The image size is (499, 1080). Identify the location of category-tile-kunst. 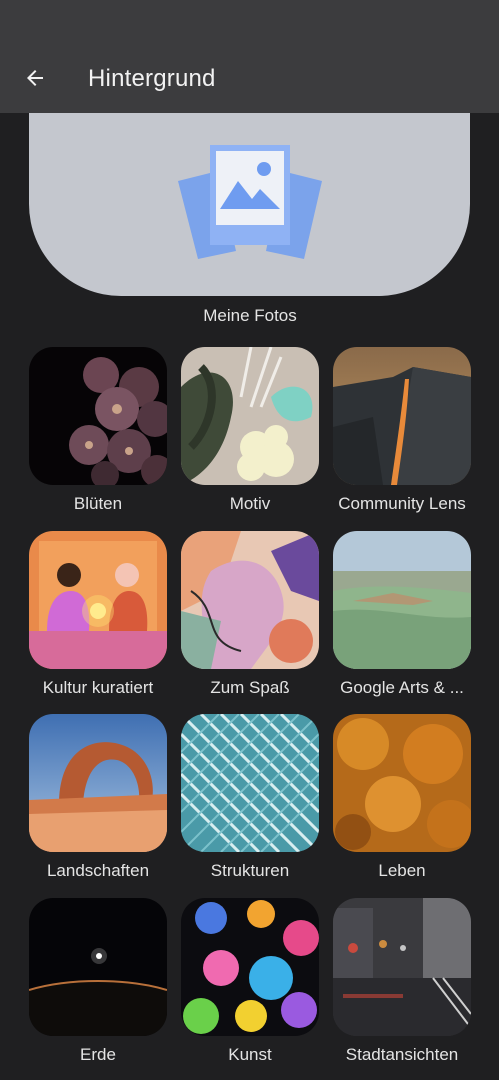
(250, 967).